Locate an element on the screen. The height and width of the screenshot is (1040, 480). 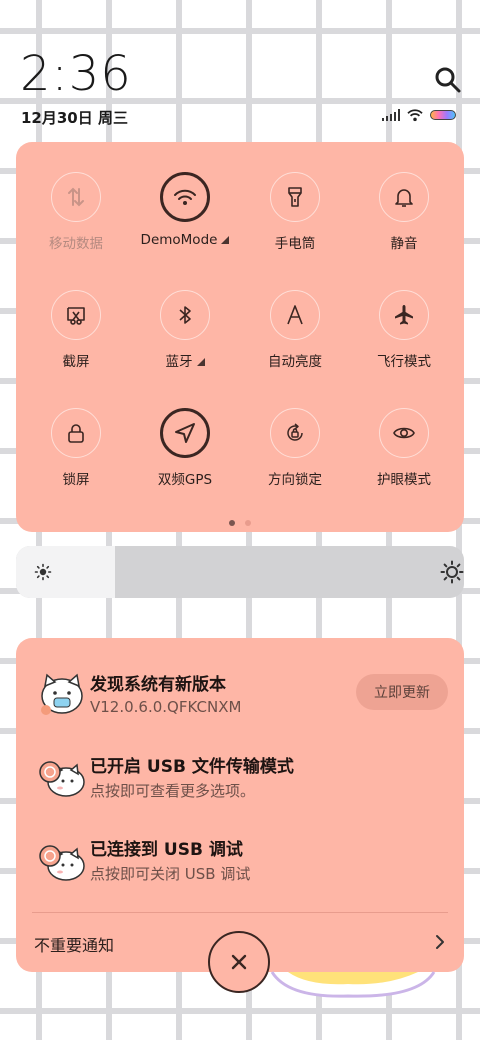
tile-label-text: 飞行模式 is located at coordinates (404, 362).